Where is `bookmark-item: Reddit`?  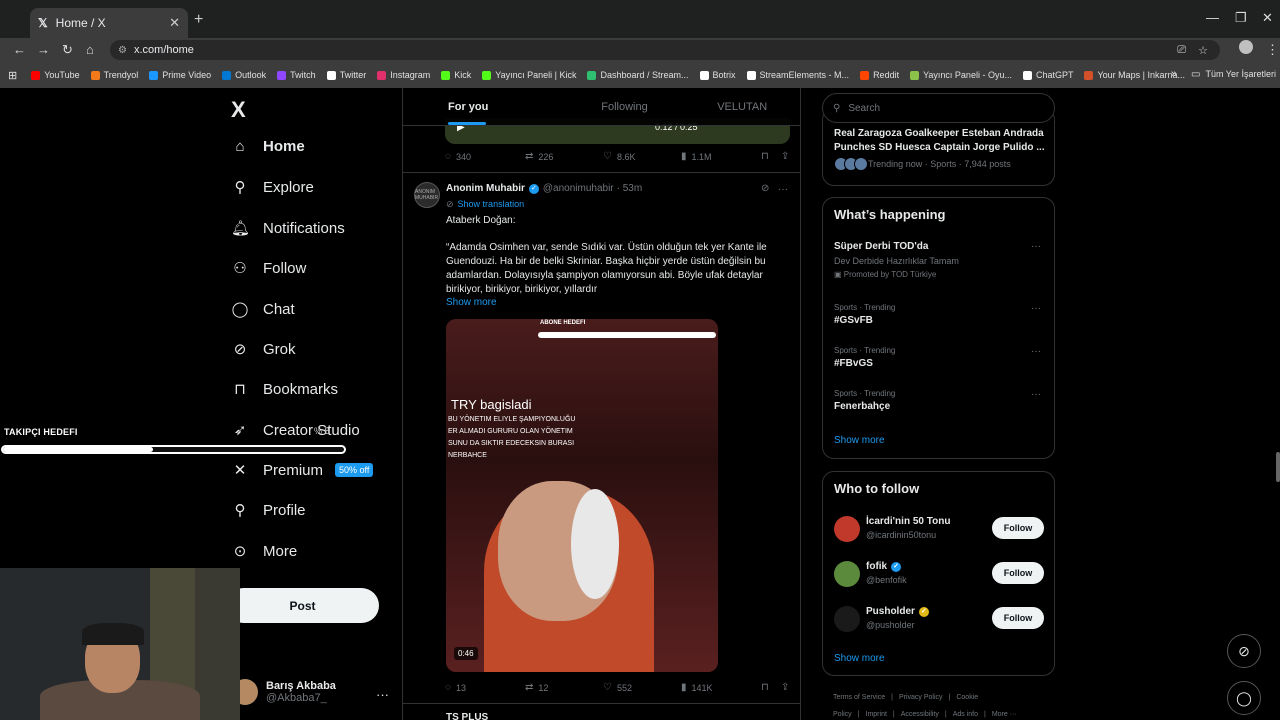 bookmark-item: Reddit is located at coordinates (879, 75).